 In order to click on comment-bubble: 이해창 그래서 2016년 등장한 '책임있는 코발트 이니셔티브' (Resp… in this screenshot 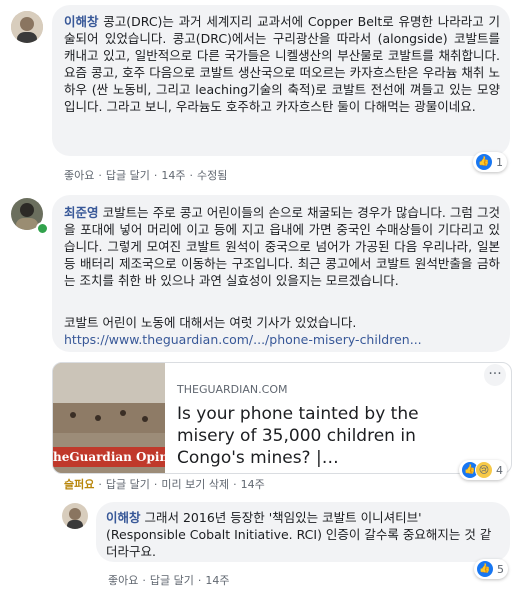, I will do `click(303, 532)`.